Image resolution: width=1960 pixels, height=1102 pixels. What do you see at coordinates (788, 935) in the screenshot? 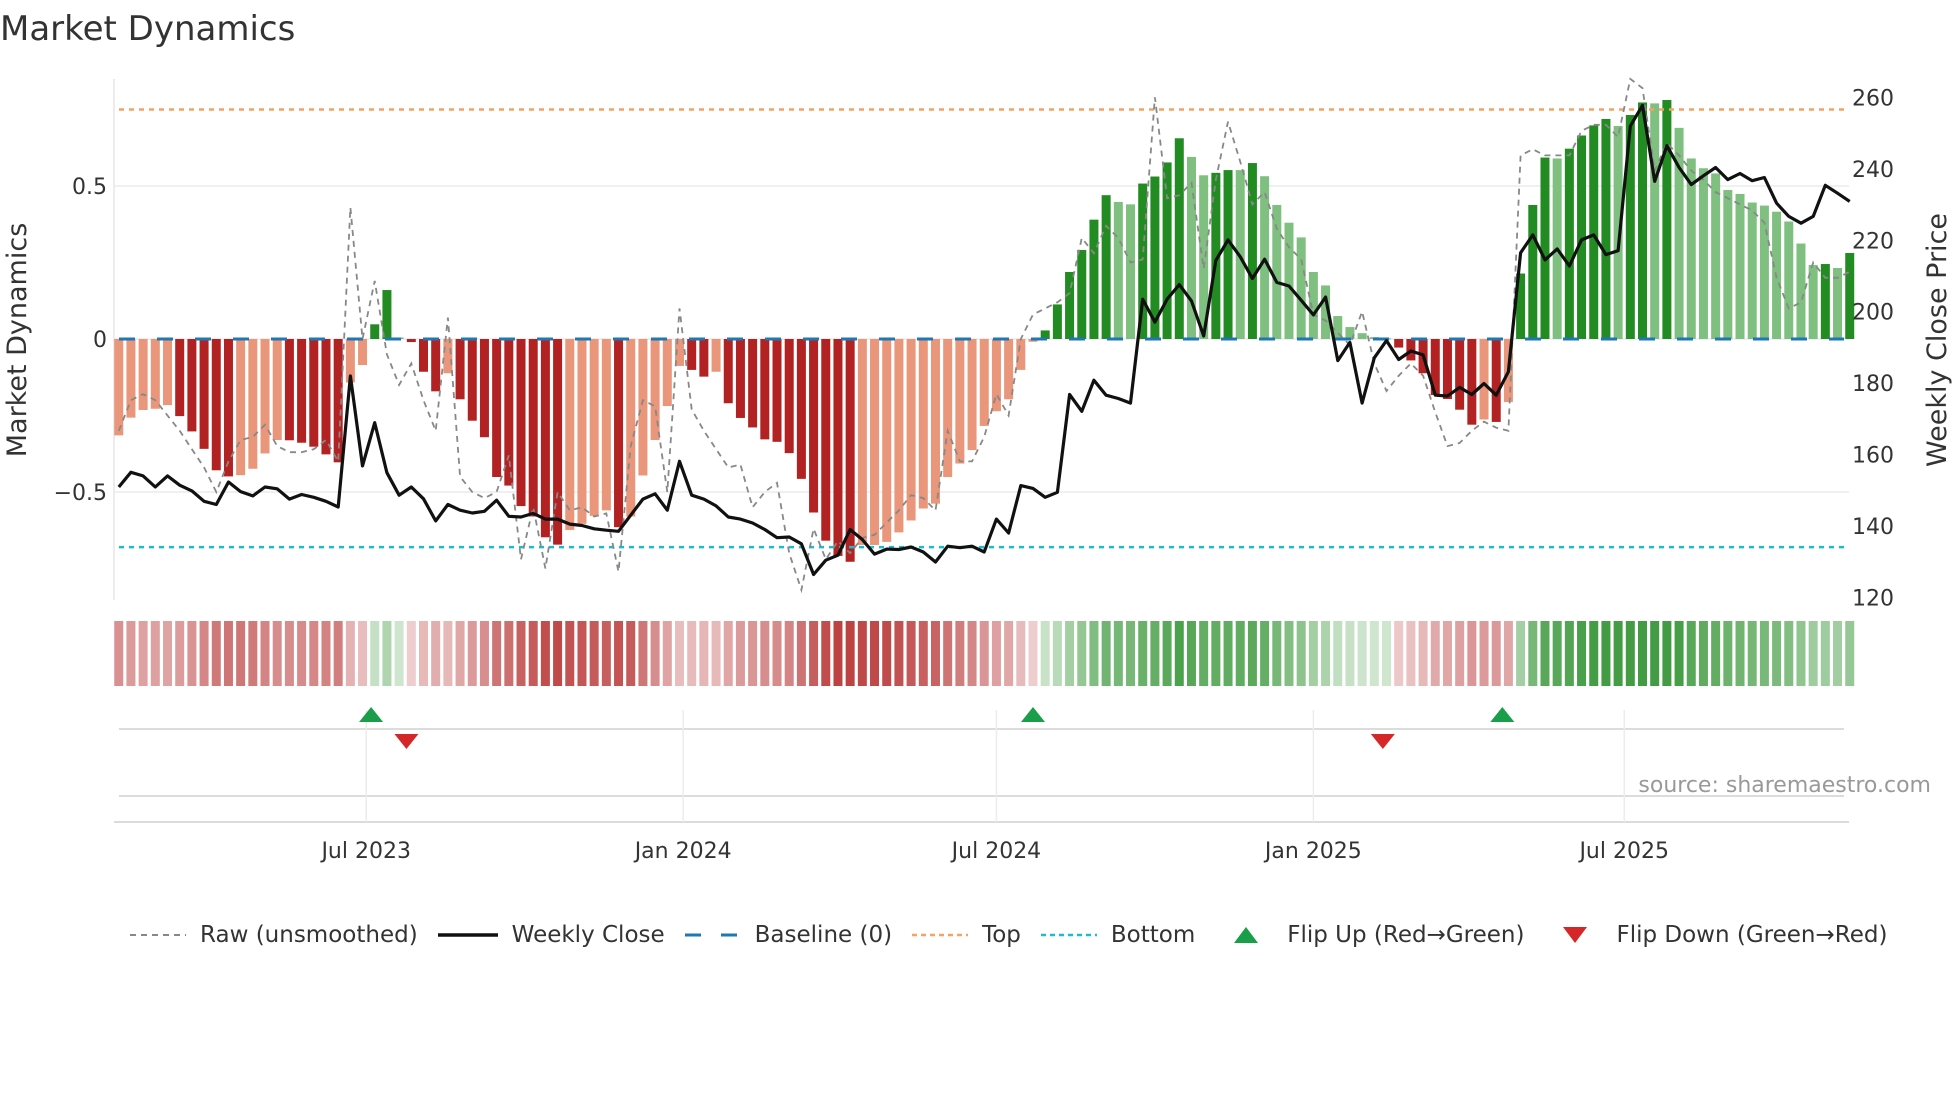
I see `legend-item-baseline: Baseline (0)` at bounding box center [788, 935].